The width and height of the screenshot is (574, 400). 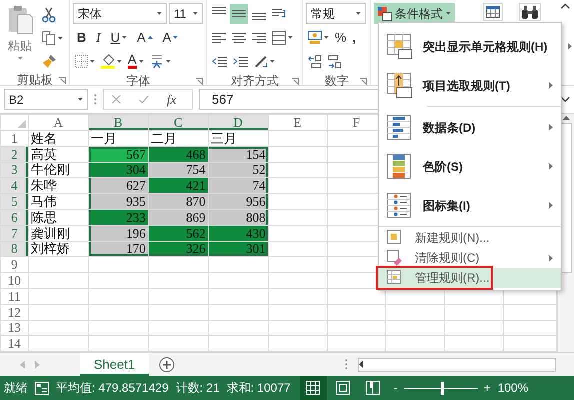 I want to click on table-cell: 869, so click(x=178, y=217).